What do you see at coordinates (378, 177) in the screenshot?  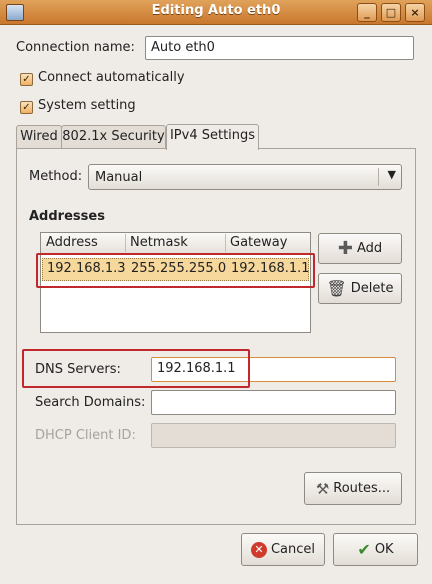 I see `dropdown-separator` at bounding box center [378, 177].